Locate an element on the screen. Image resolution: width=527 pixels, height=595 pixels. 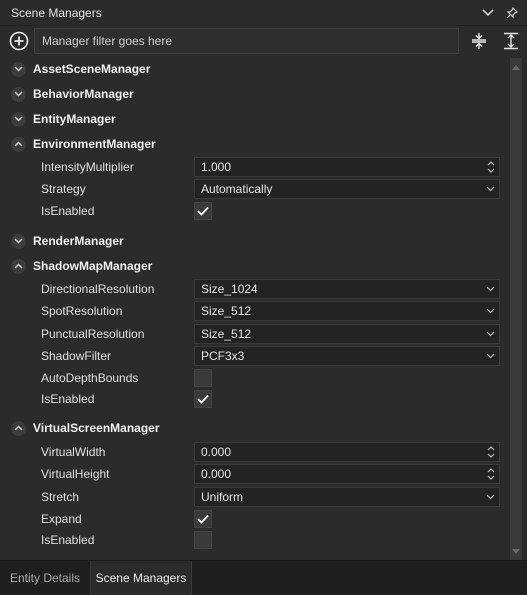
expand-all-icon is located at coordinates (511, 41).